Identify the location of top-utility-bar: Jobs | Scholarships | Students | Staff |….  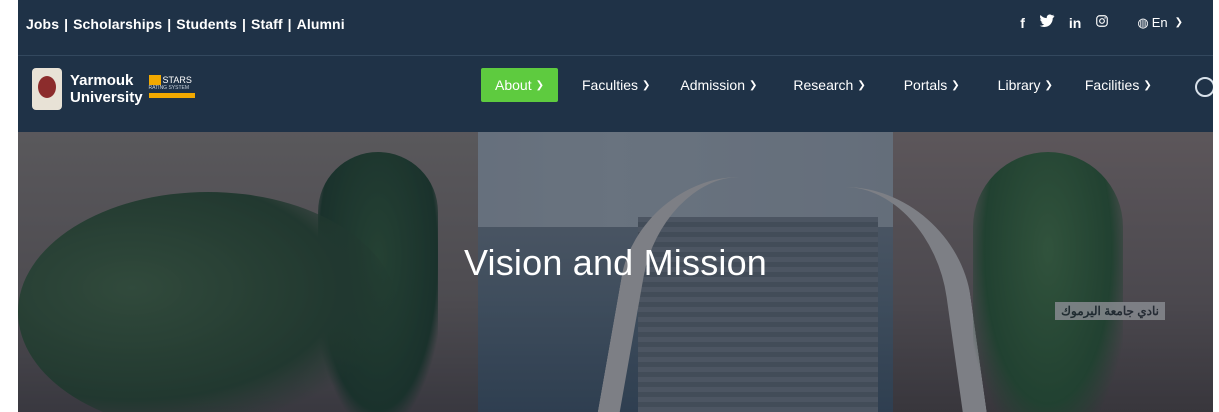
(615, 27).